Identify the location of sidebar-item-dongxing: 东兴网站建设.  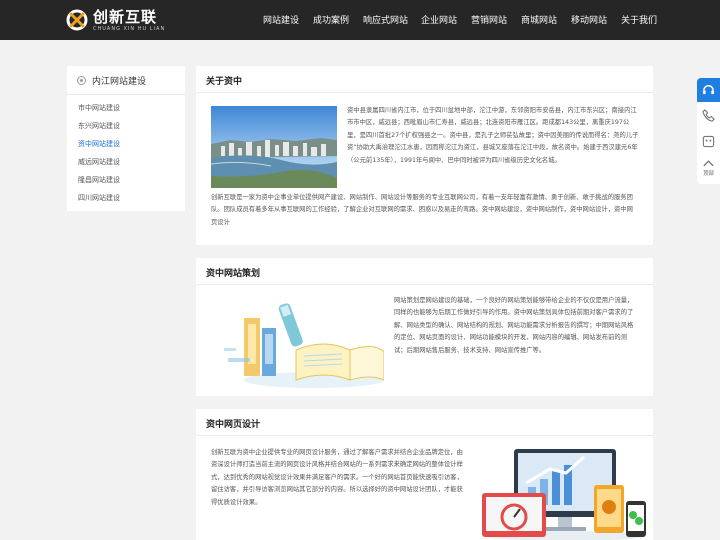
(99, 126).